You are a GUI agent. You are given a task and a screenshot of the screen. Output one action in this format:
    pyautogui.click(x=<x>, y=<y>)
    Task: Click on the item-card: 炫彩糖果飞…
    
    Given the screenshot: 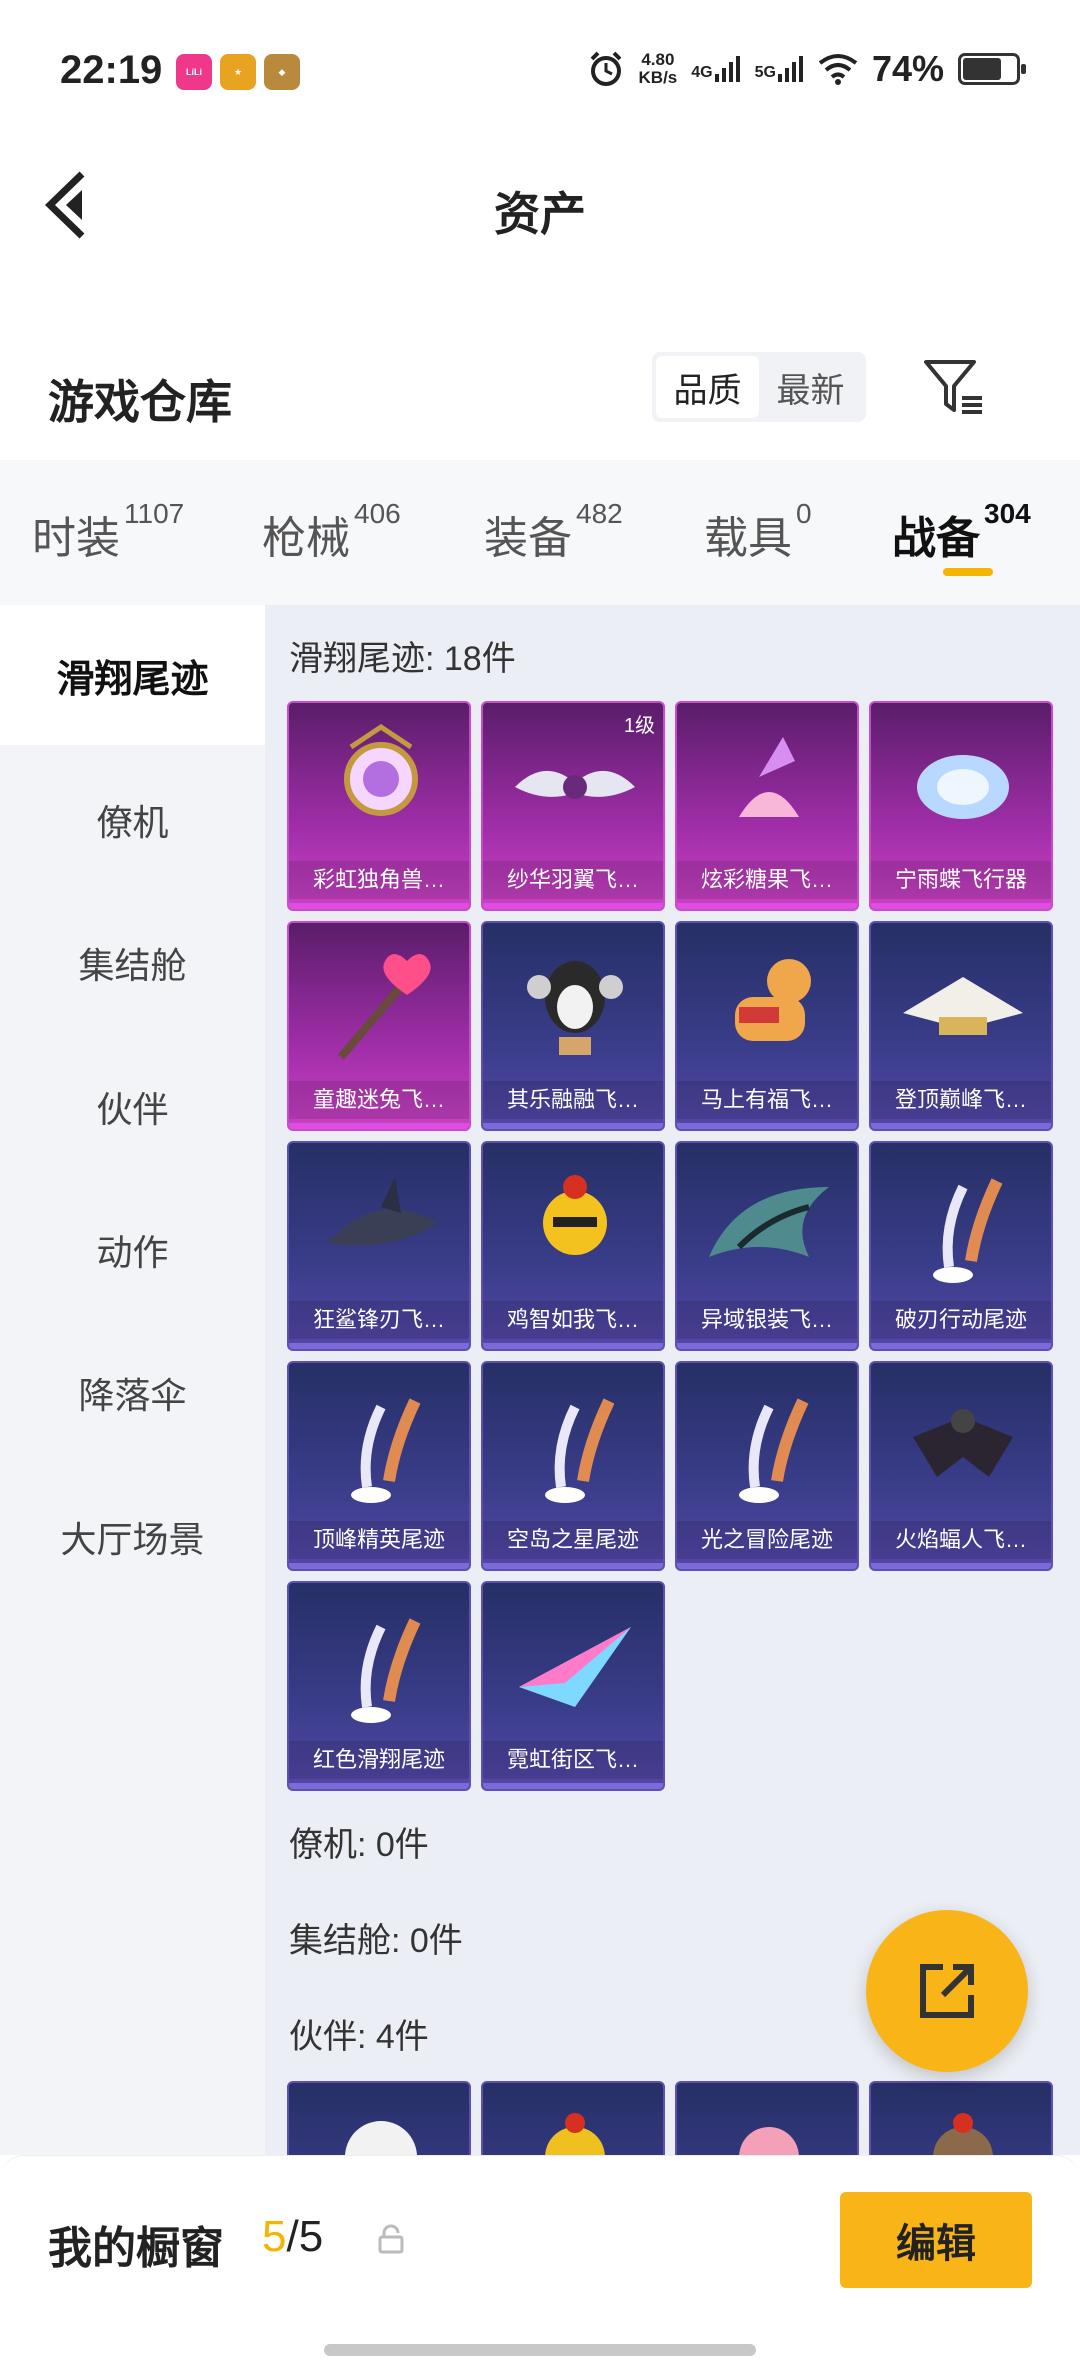 What is the action you would take?
    pyautogui.click(x=767, y=806)
    